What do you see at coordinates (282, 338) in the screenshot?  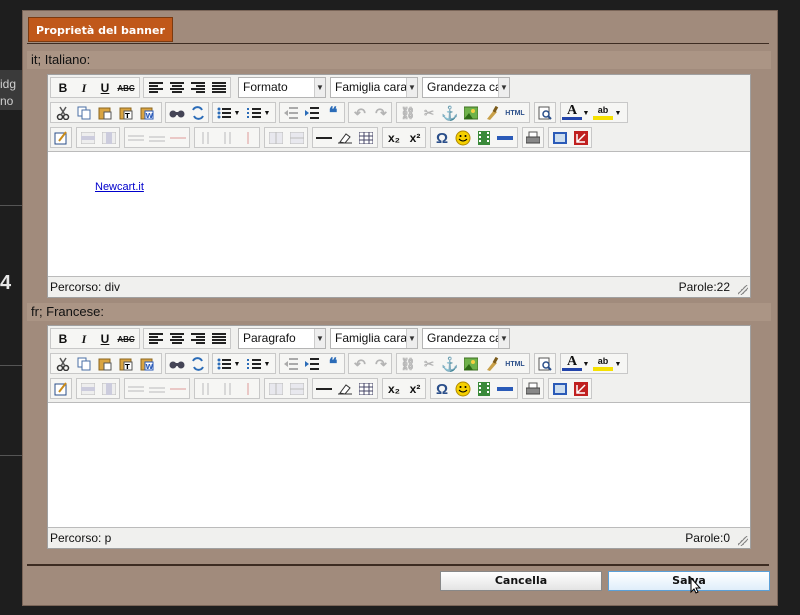 I see `format-select: Paragrafo ▼` at bounding box center [282, 338].